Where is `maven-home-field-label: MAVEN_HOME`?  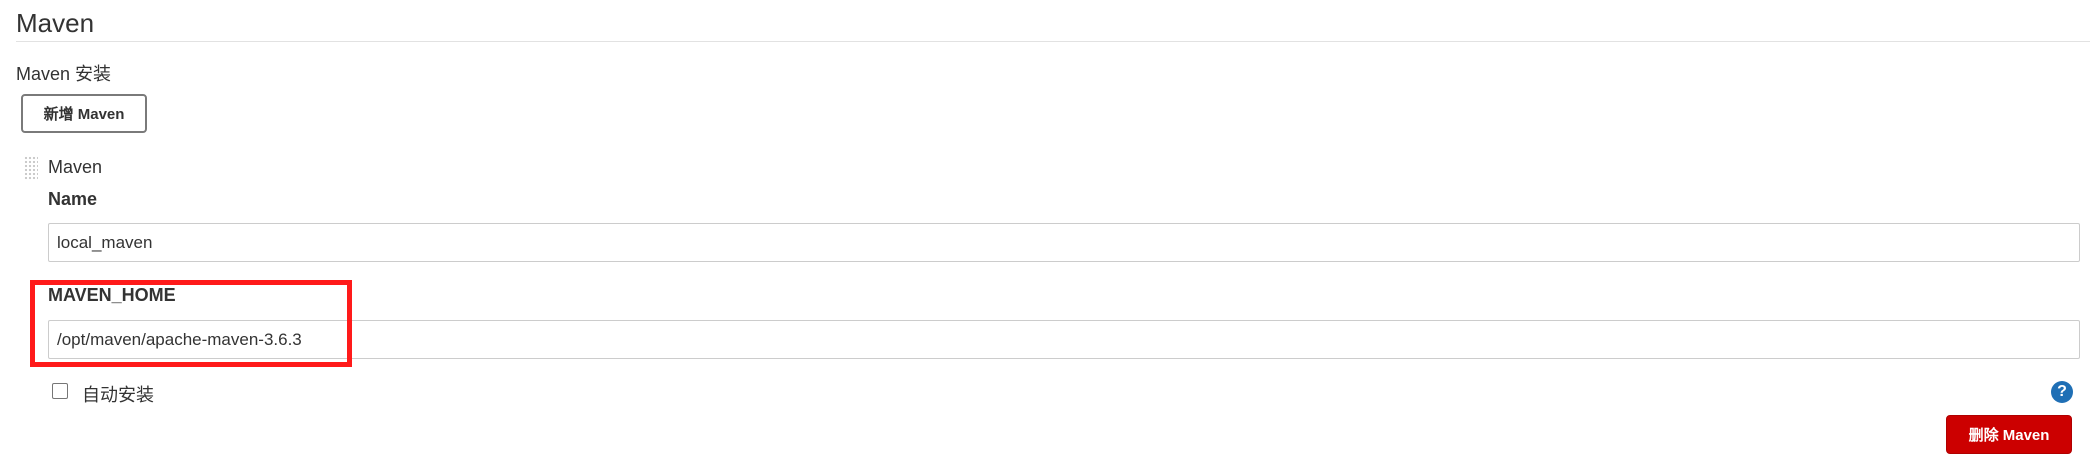 maven-home-field-label: MAVEN_HOME is located at coordinates (112, 295).